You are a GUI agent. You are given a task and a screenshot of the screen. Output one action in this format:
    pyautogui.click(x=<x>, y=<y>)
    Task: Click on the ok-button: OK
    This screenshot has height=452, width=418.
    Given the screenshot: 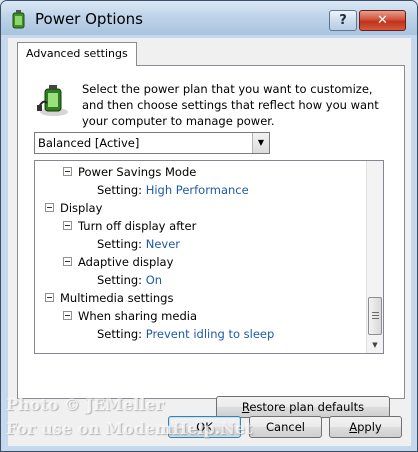 What is the action you would take?
    pyautogui.click(x=204, y=427)
    